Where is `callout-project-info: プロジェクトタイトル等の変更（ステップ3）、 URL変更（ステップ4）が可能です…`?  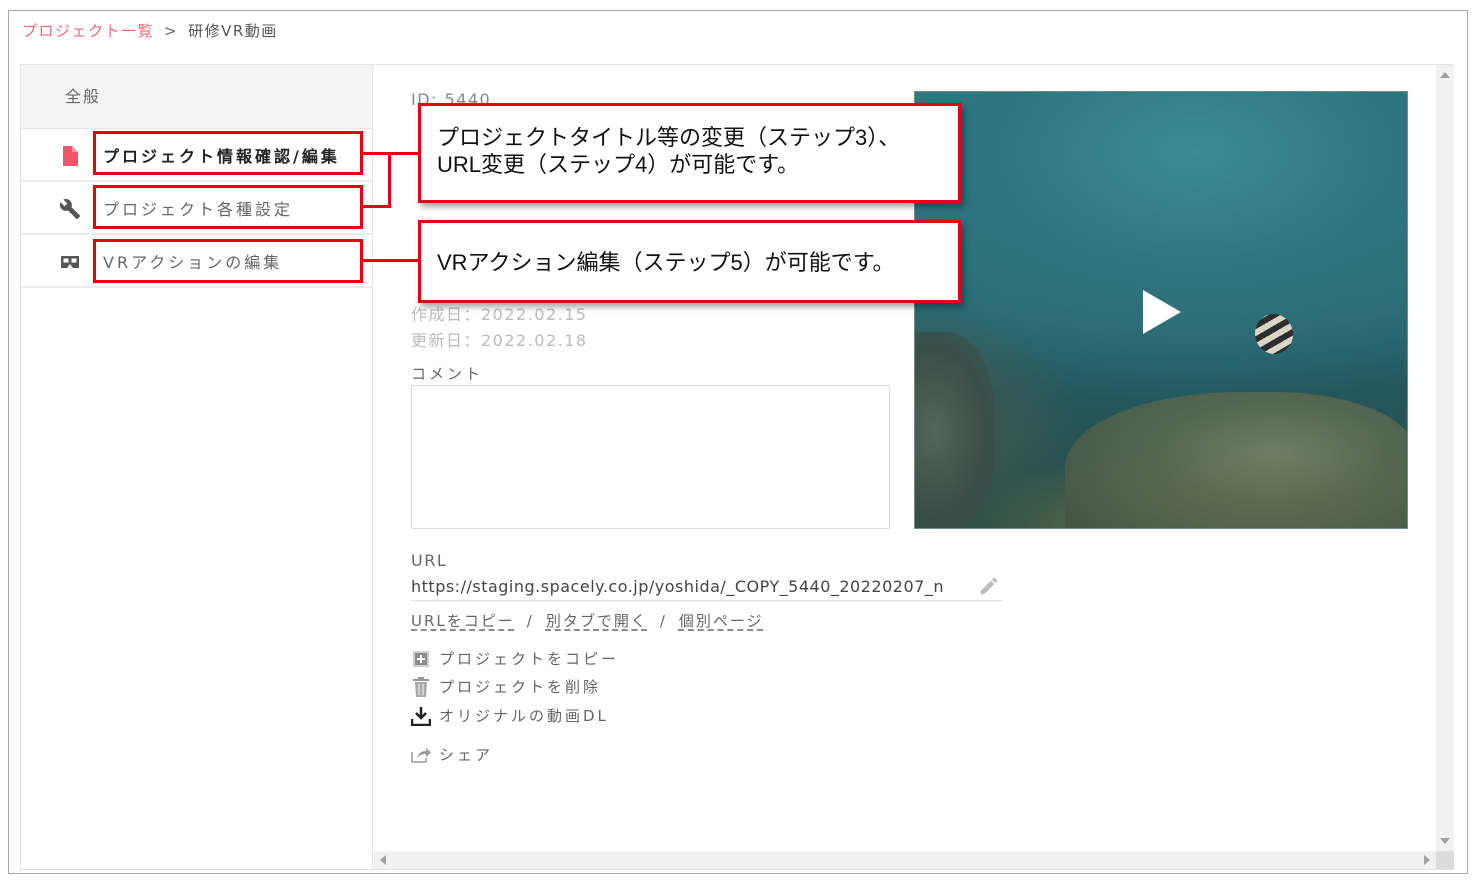
callout-project-info: プロジェクトタイトル等の変更（ステップ3）、 URL変更（ステップ4）が可能です… is located at coordinates (689, 153).